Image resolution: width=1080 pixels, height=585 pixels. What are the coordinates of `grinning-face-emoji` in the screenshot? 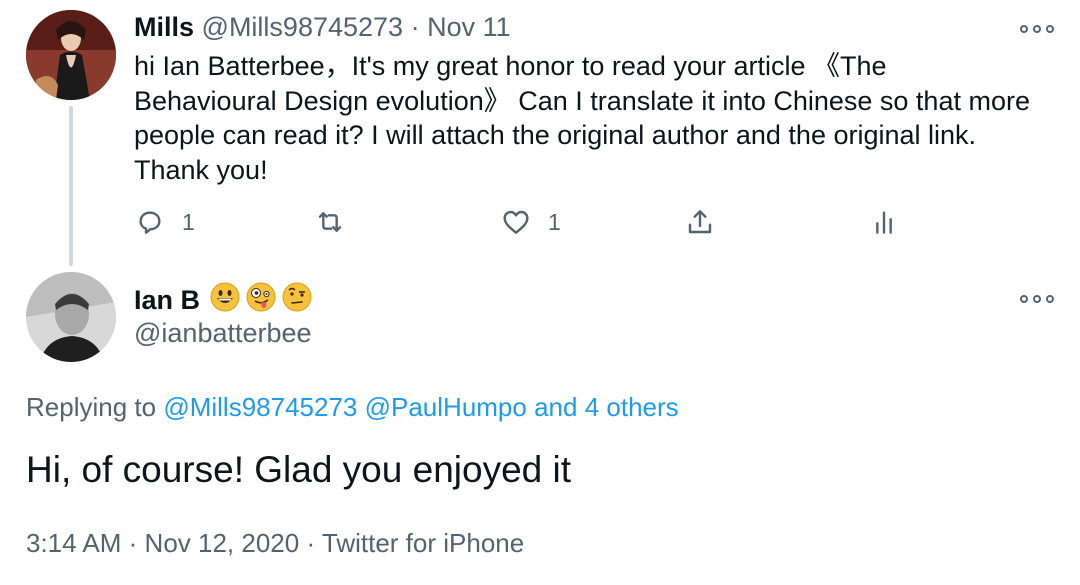 It's located at (225, 300).